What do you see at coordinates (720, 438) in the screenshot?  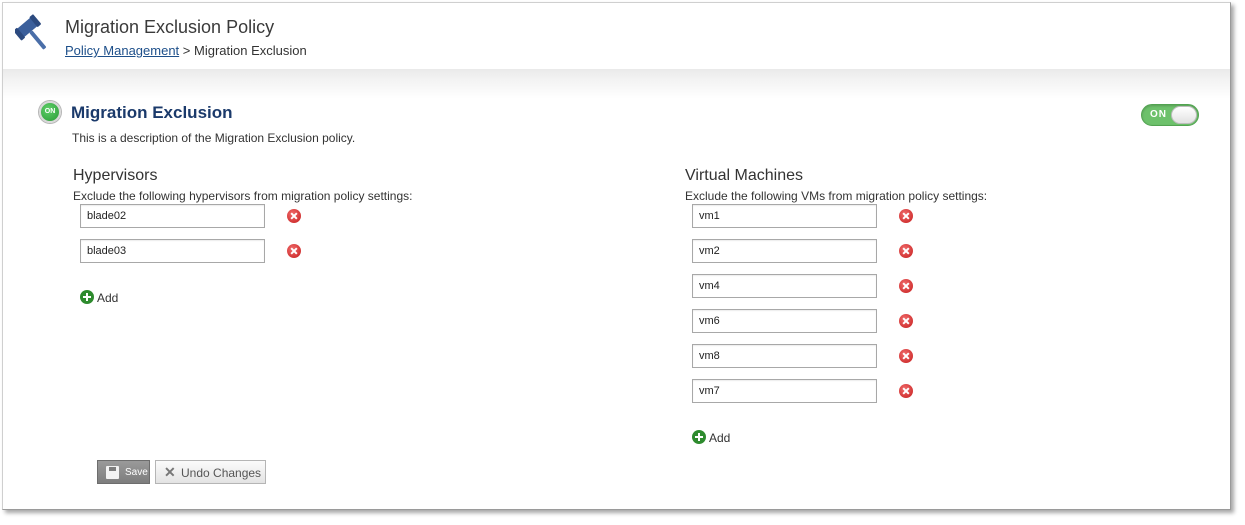 I see `add-vm-label: Add` at bounding box center [720, 438].